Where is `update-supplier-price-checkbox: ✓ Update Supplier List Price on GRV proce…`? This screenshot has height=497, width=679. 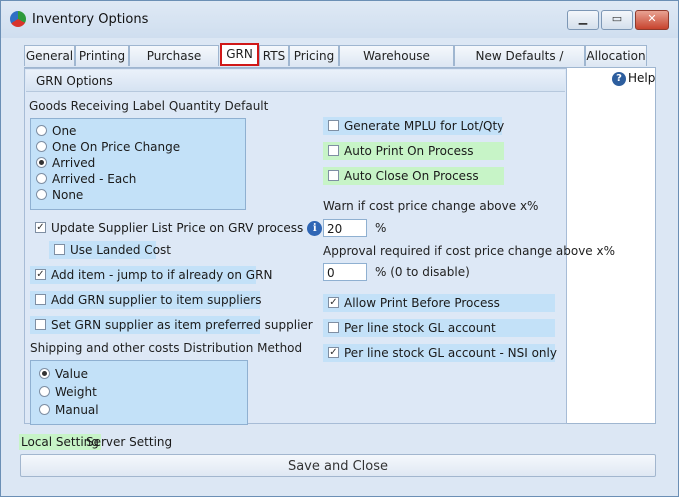
update-supplier-price-checkbox: ✓ Update Supplier List Price on GRV proce… is located at coordinates (176, 228).